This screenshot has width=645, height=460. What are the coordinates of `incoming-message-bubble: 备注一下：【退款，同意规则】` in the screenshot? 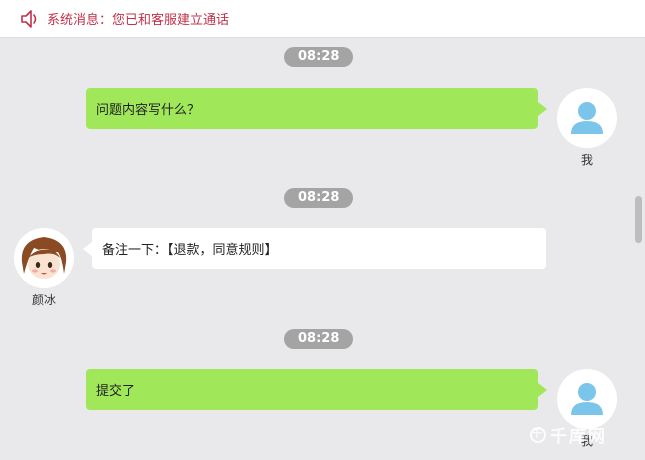 It's located at (314, 248).